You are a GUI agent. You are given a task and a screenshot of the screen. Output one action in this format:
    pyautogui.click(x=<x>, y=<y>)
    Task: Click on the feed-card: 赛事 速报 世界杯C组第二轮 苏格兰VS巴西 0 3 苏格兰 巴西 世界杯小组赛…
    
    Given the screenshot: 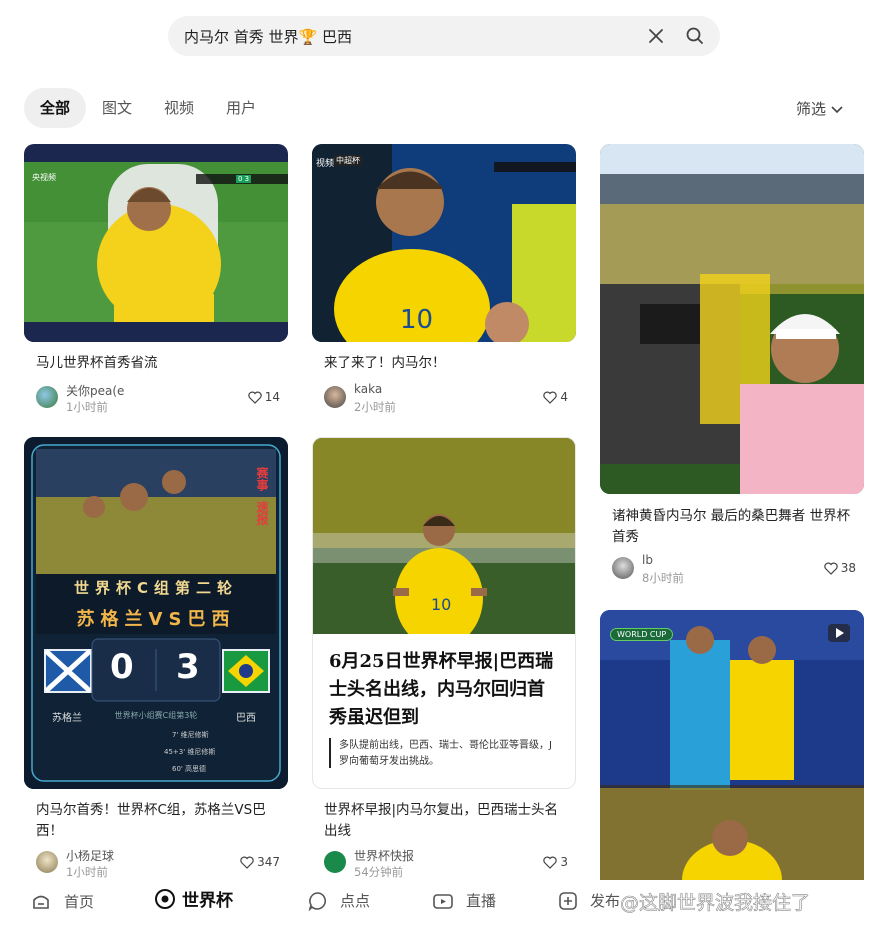 What is the action you would take?
    pyautogui.click(x=156, y=658)
    